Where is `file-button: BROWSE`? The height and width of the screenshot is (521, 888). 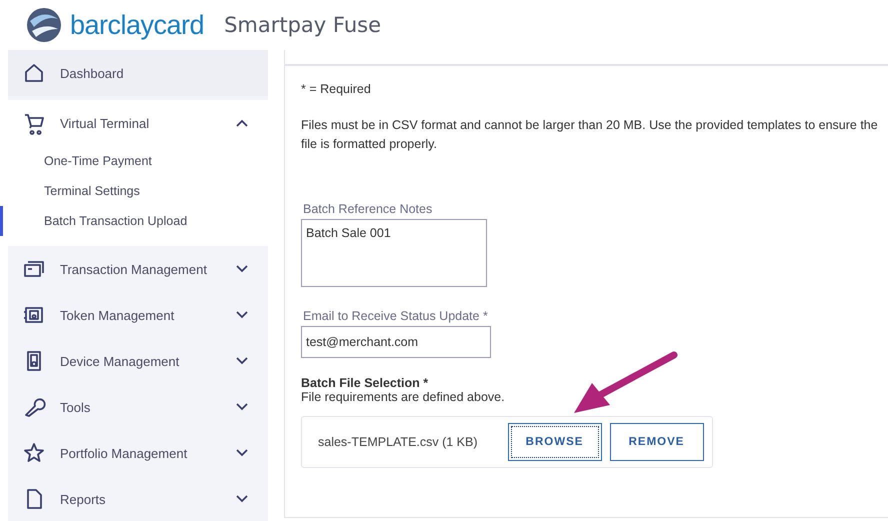 file-button: BROWSE is located at coordinates (555, 442).